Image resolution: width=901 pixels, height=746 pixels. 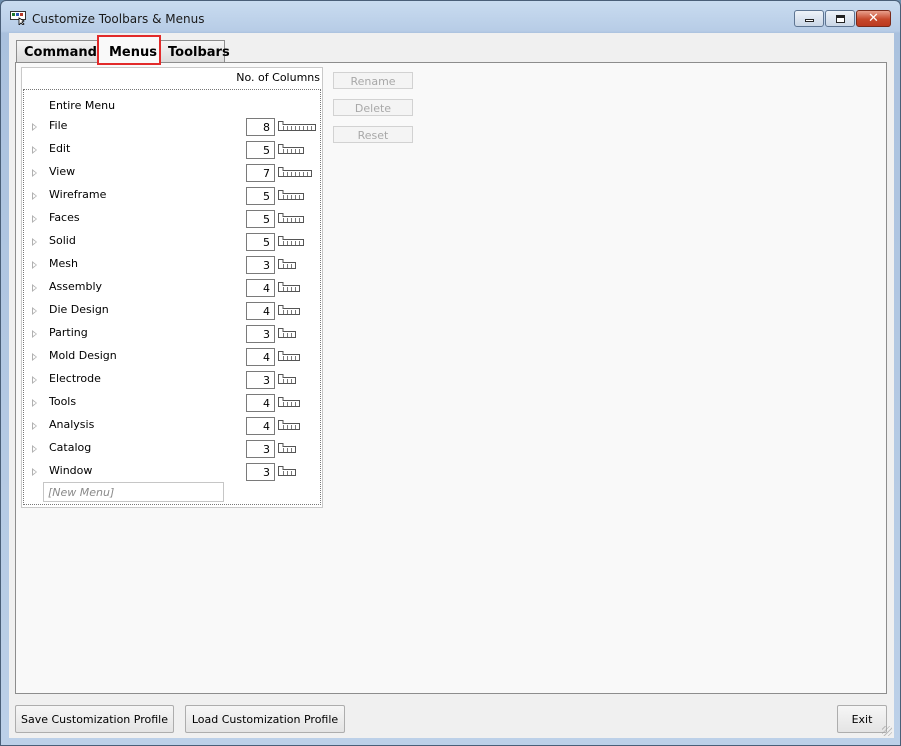 I want to click on menu-row-label: Analysis, so click(x=72, y=424).